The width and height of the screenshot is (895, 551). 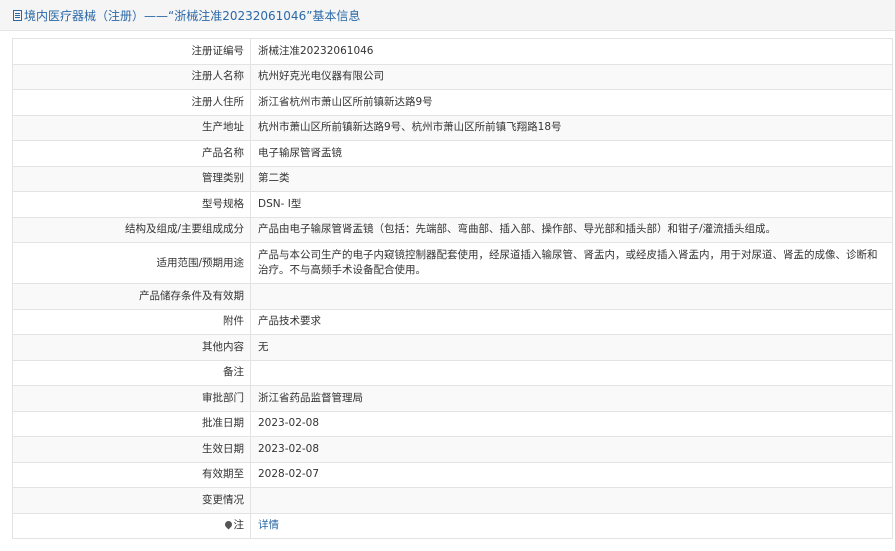 I want to click on document-icon, so click(x=17, y=15).